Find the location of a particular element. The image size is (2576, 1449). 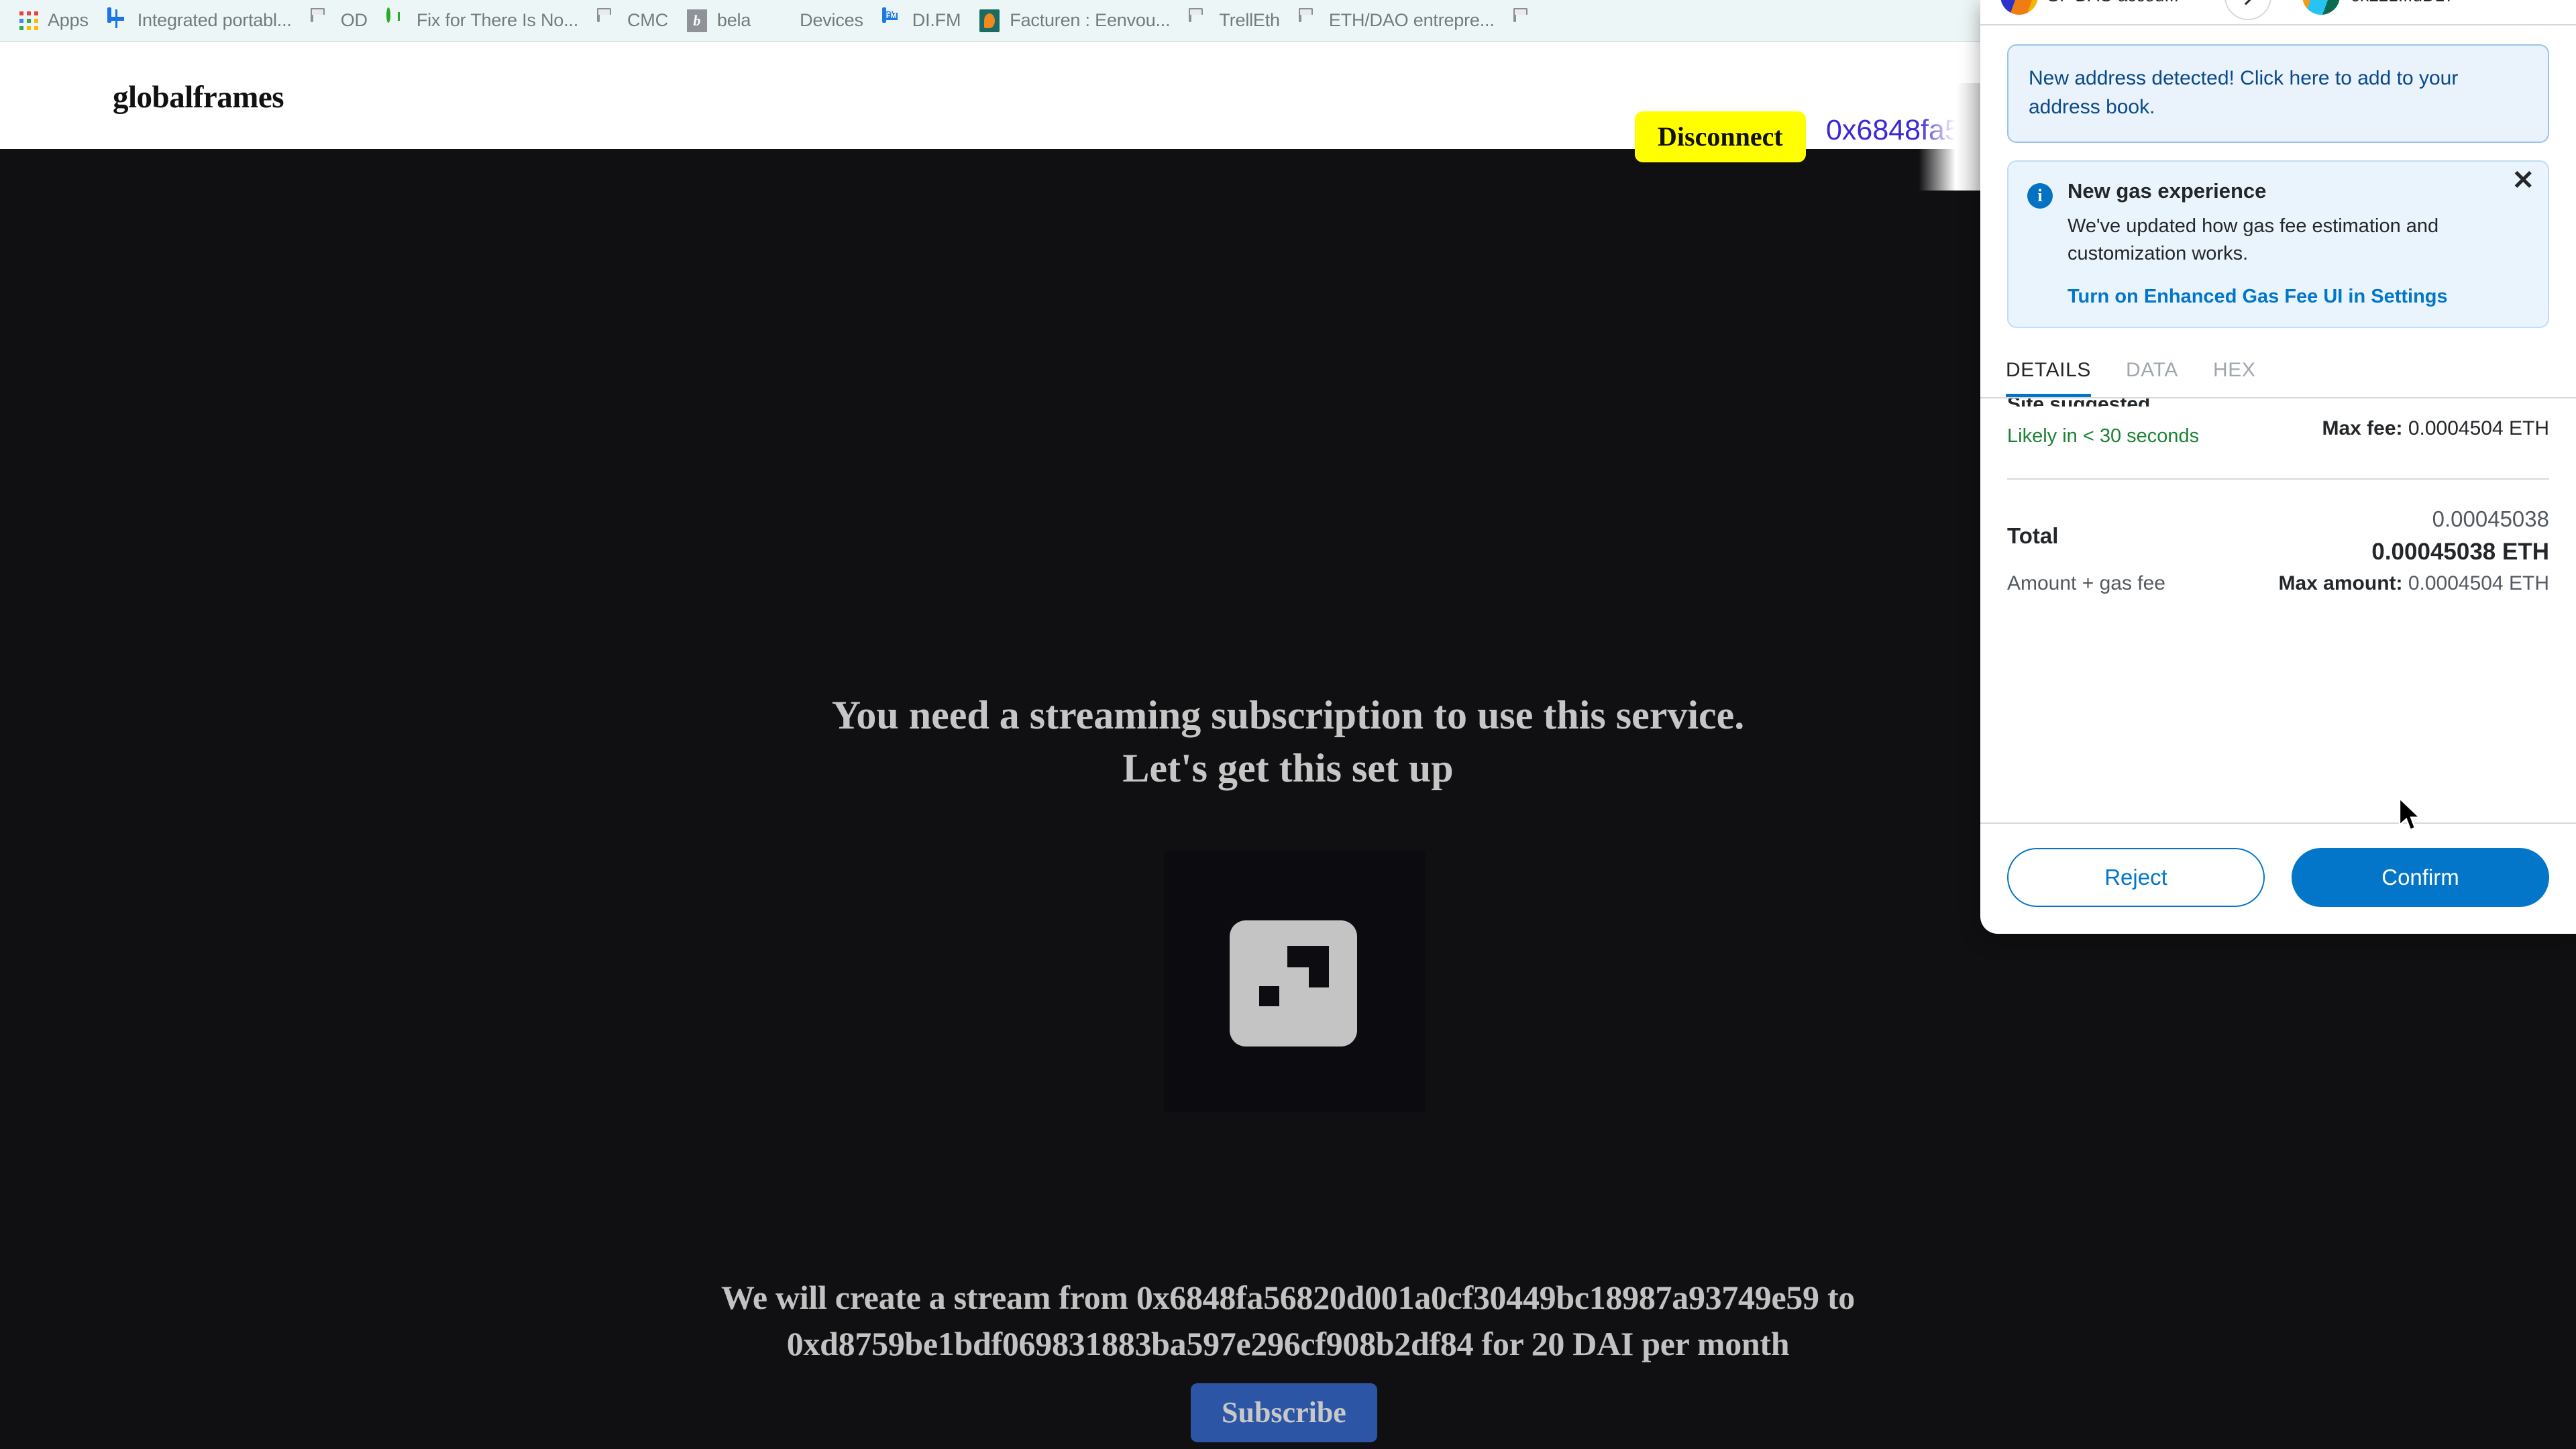

wallet-address-label: 0x6848fa56 is located at coordinates (1901, 130).